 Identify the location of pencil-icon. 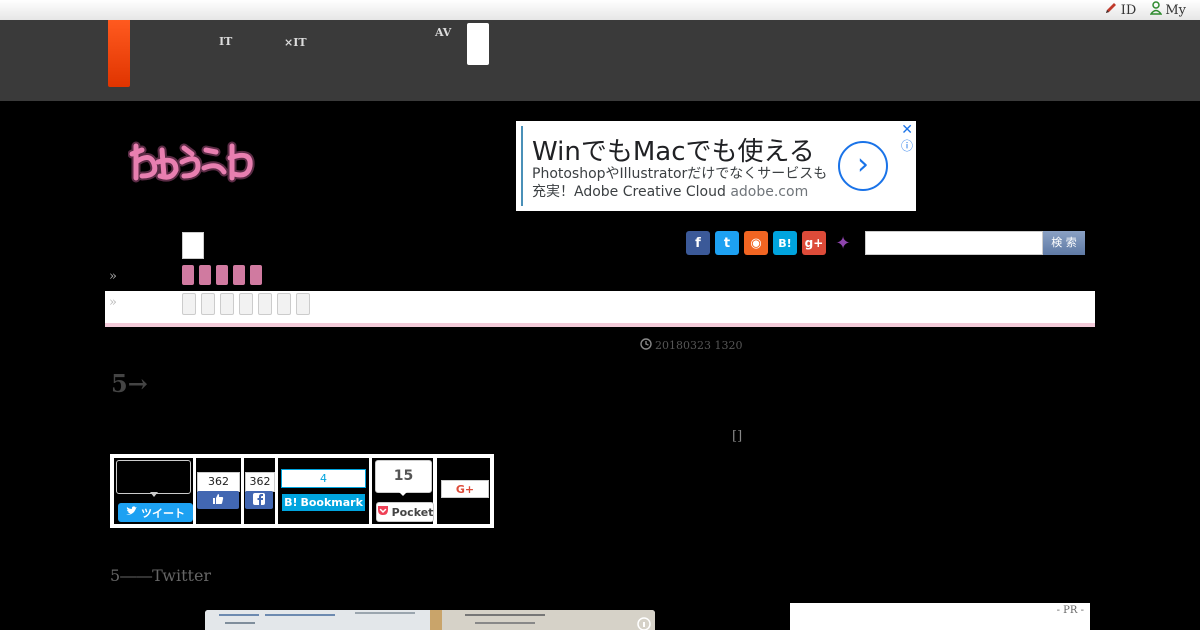
(1111, 10).